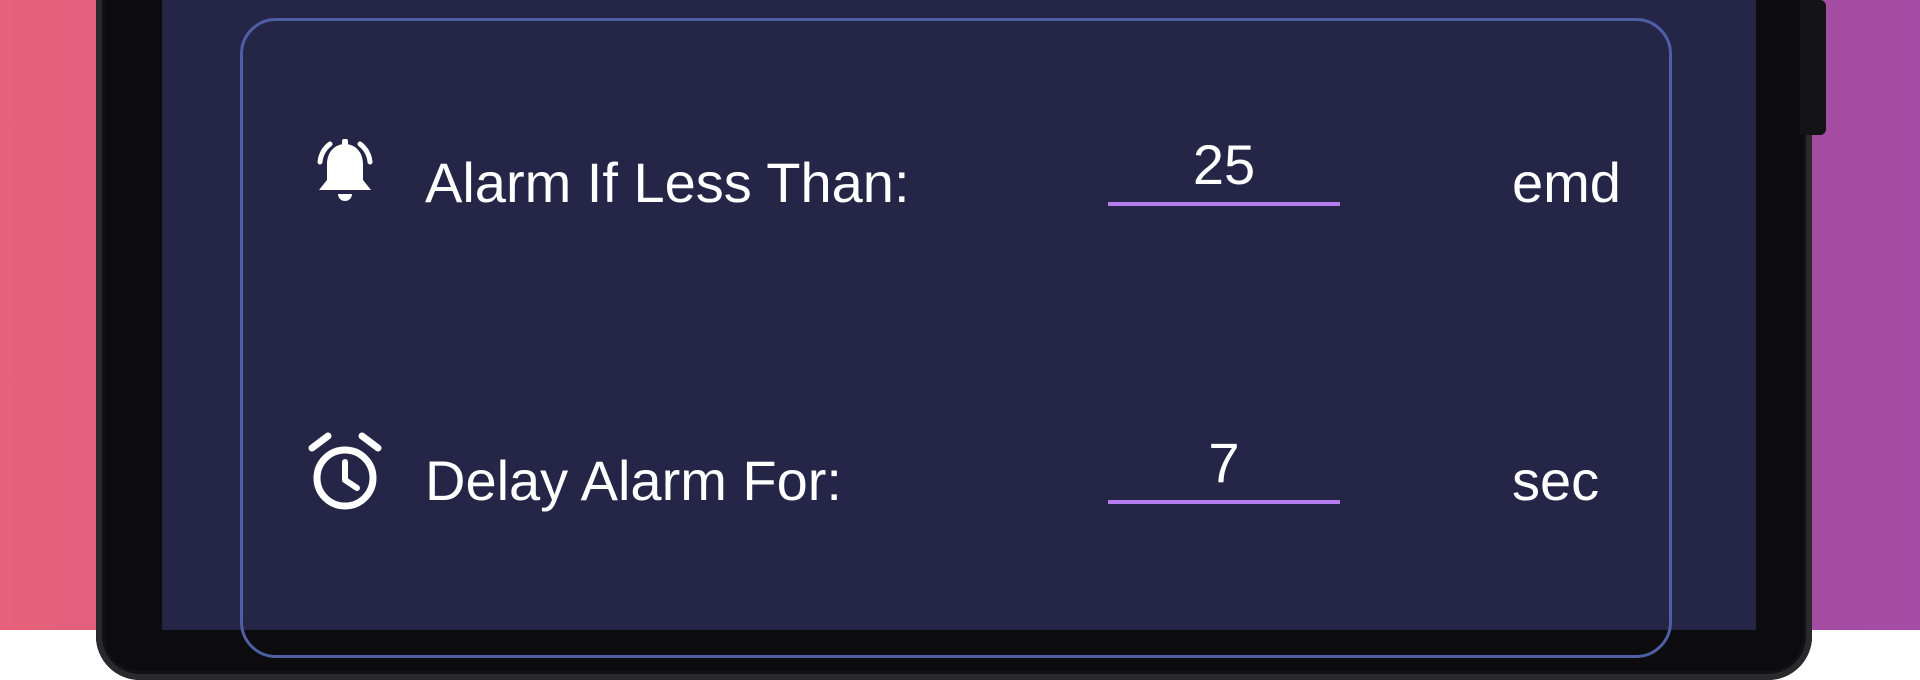 This screenshot has width=1920, height=680. What do you see at coordinates (667, 182) in the screenshot?
I see `alarm-threshold-label: Alarm If Less Than:` at bounding box center [667, 182].